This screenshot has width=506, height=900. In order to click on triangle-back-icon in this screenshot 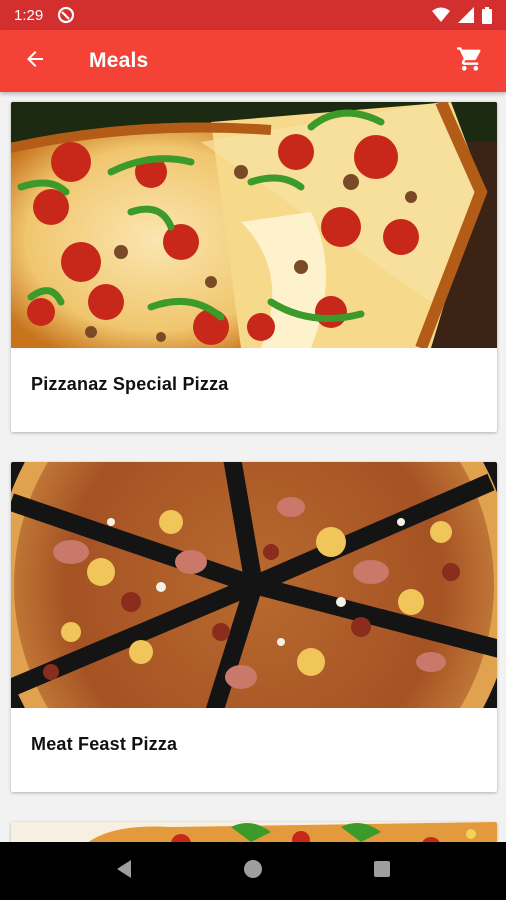, I will do `click(124, 871)`.